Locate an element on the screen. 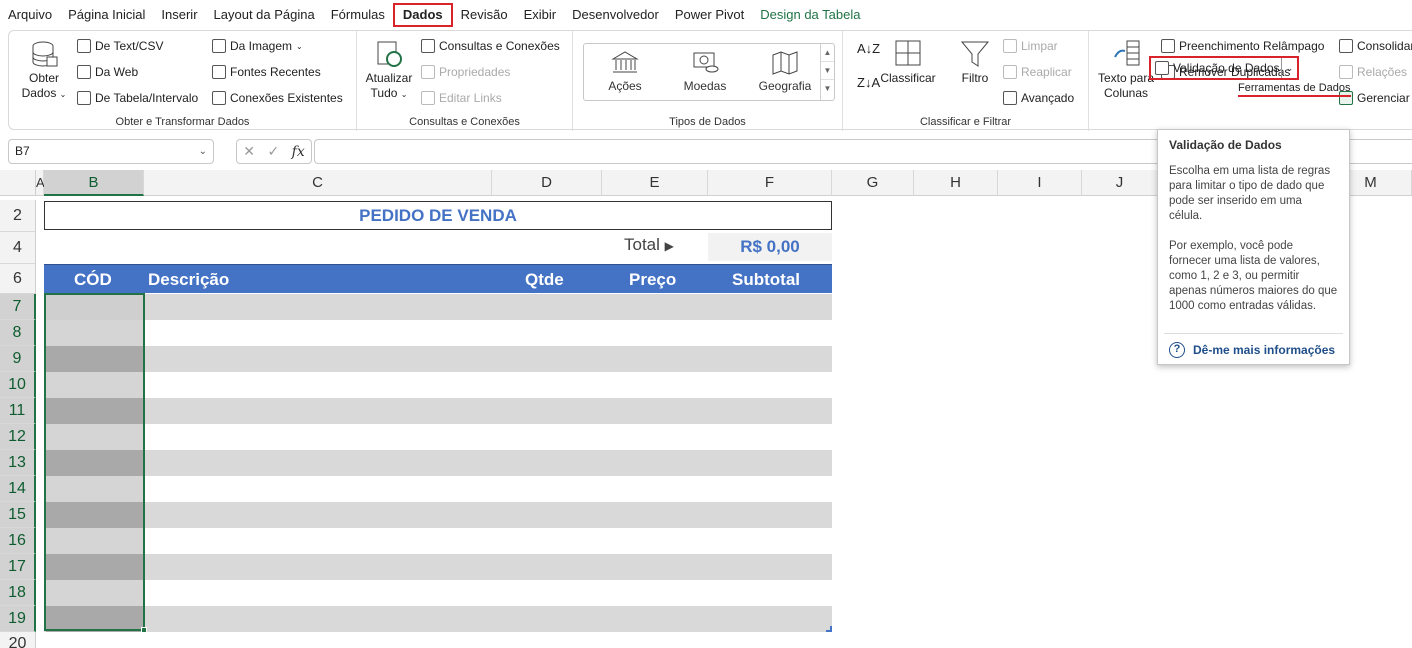 The height and width of the screenshot is (648, 1412). row-header-10: 10 is located at coordinates (18, 385).